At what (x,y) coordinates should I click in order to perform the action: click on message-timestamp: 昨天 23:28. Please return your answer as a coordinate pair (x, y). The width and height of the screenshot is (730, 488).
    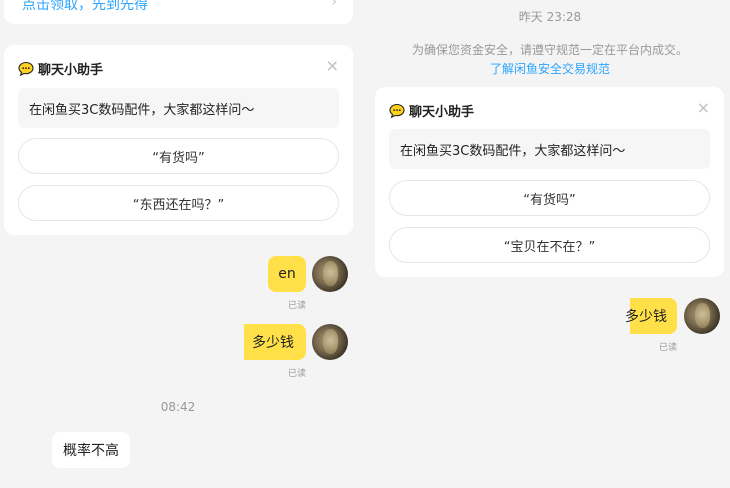
    Looking at the image, I should click on (550, 17).